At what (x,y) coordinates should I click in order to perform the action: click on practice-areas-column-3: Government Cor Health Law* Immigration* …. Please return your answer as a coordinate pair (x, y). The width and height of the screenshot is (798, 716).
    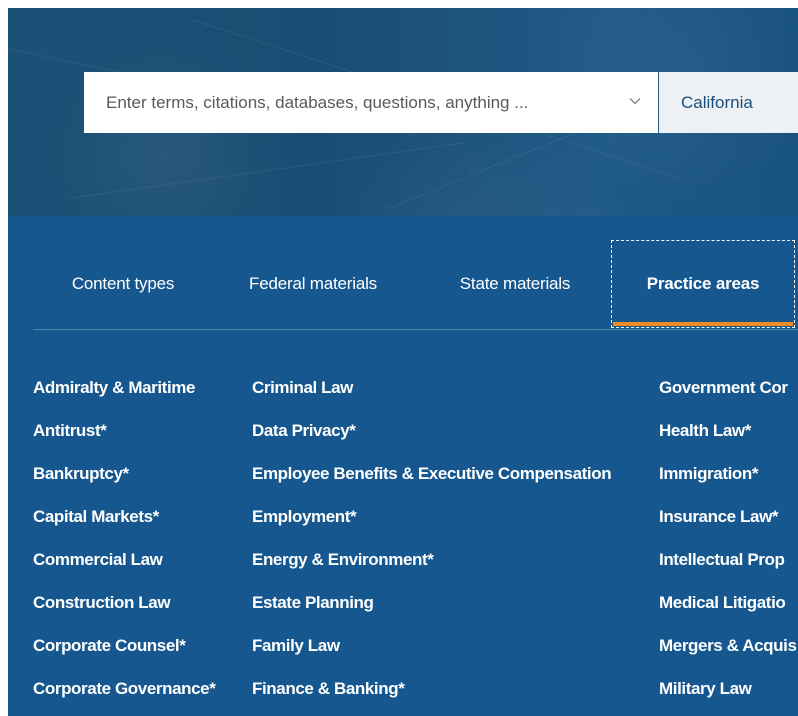
    Looking at the image, I should click on (728, 538).